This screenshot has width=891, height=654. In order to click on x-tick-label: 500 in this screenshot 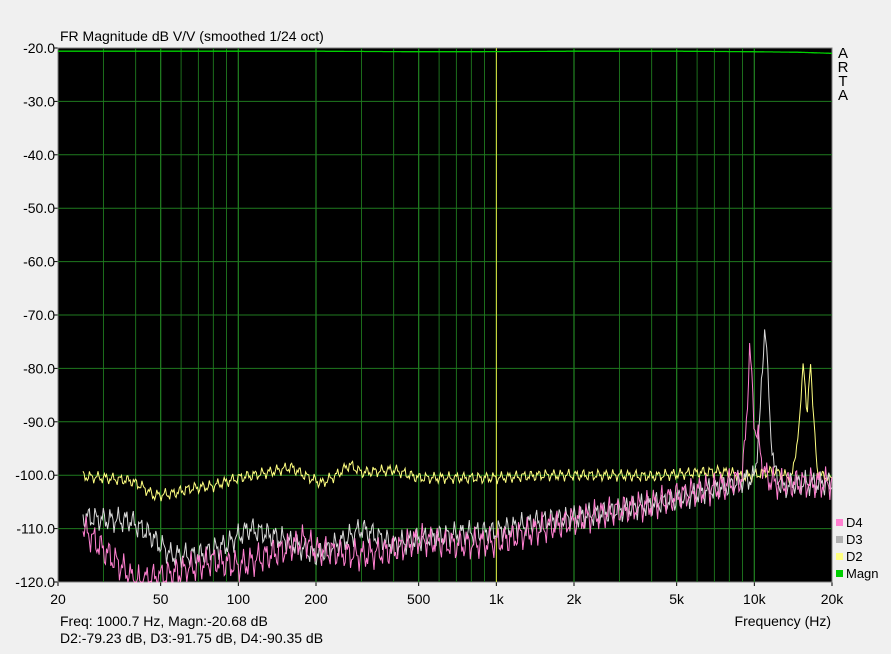, I will do `click(419, 599)`.